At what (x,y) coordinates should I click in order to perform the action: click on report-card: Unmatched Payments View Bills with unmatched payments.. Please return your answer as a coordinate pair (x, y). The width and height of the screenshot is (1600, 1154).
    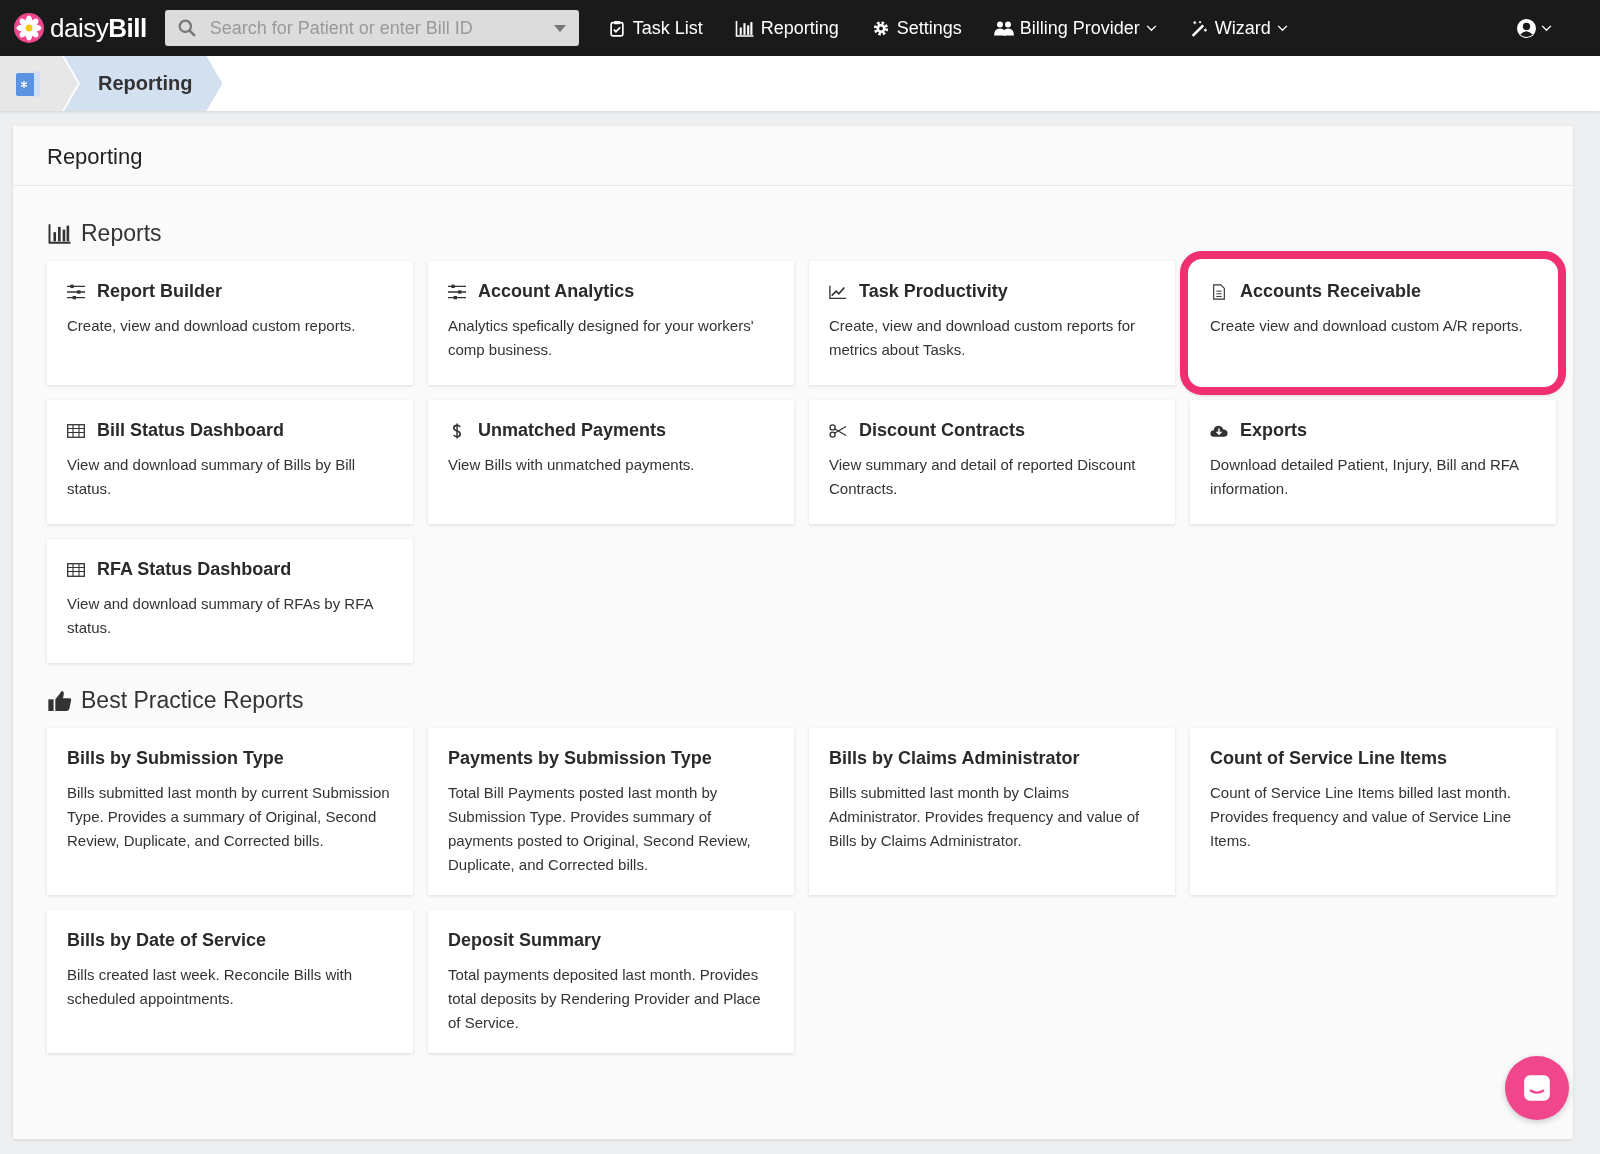
    Looking at the image, I should click on (611, 462).